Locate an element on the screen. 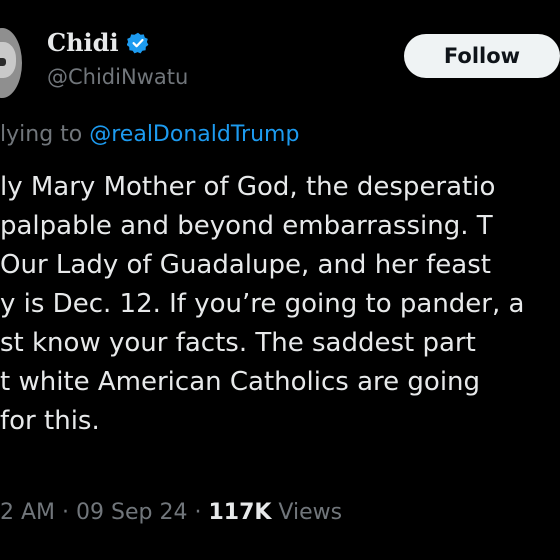  author-name-row: Chidi is located at coordinates (98, 43).